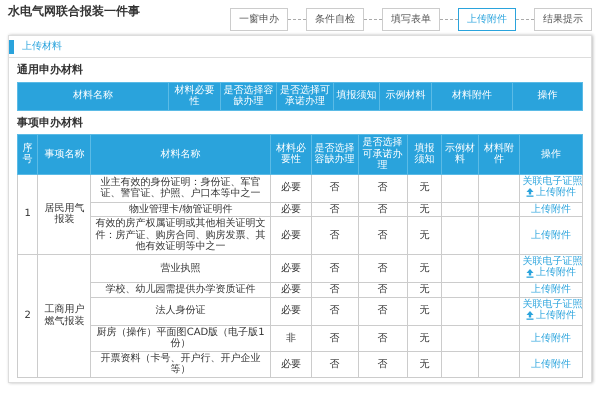 The height and width of the screenshot is (420, 600). What do you see at coordinates (64, 316) in the screenshot?
I see `table-cell: 工商用户燃气报装` at bounding box center [64, 316].